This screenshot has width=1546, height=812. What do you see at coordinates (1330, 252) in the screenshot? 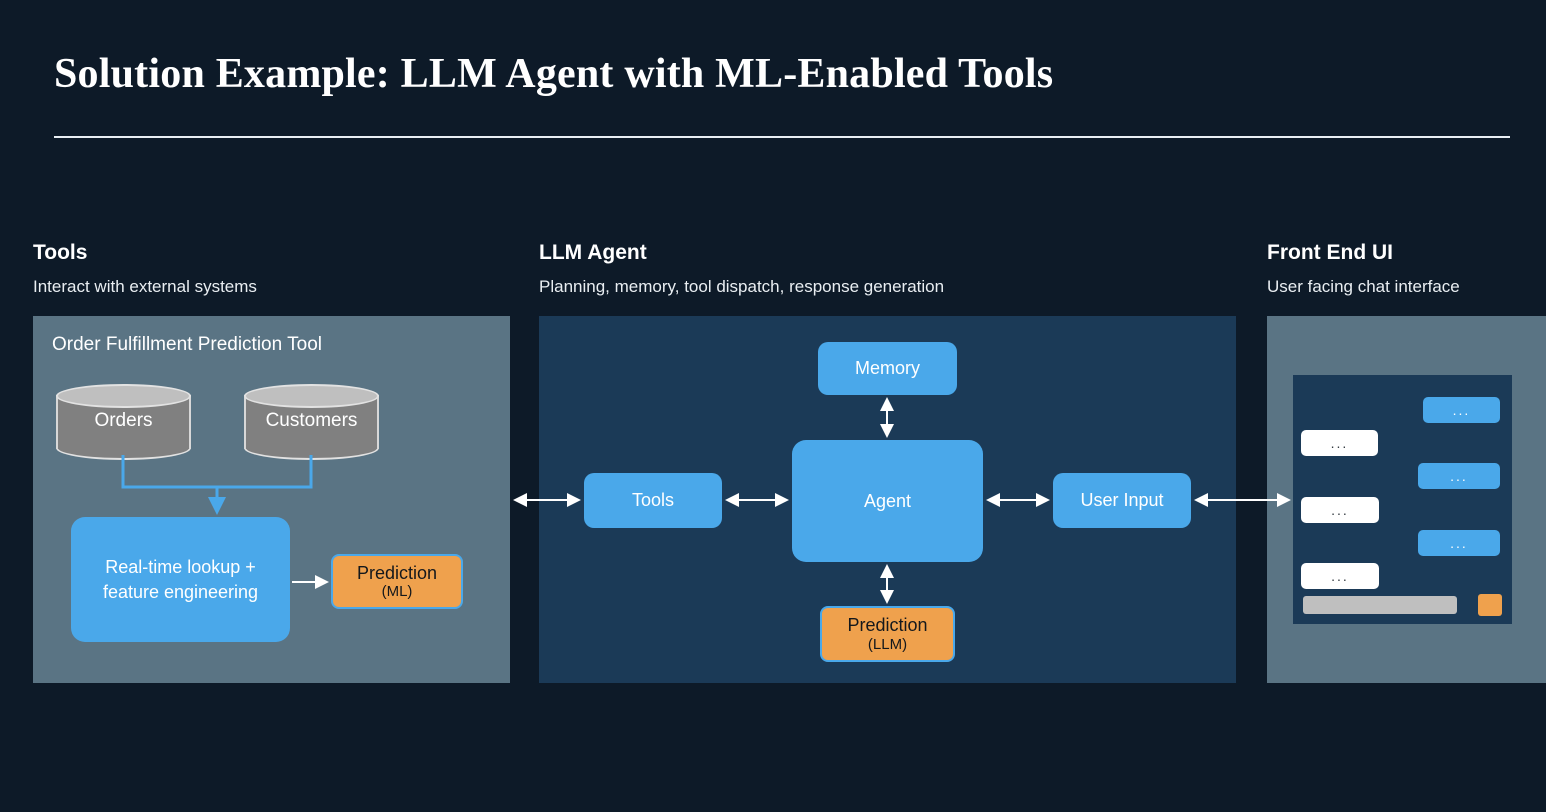
I see `column-header-frontend-title: Front End UI` at bounding box center [1330, 252].